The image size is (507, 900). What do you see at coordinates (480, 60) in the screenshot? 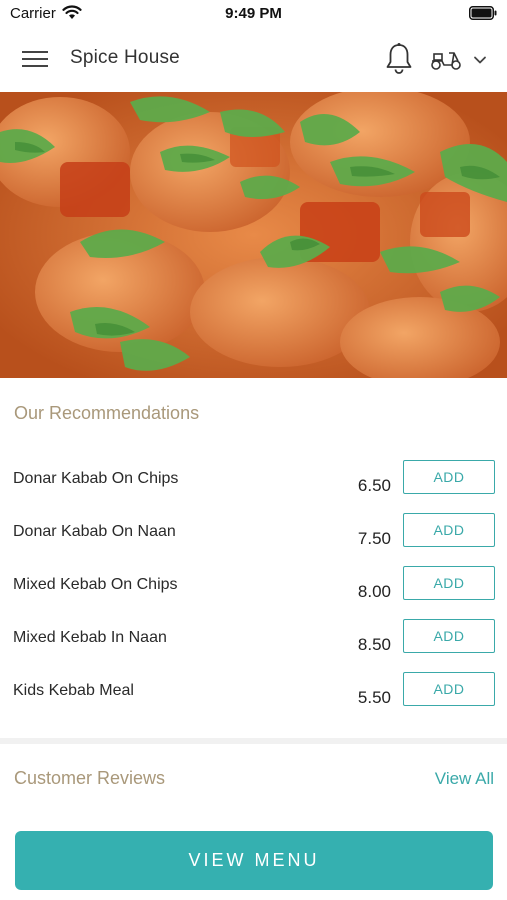
I see `chevron-down-icon` at bounding box center [480, 60].